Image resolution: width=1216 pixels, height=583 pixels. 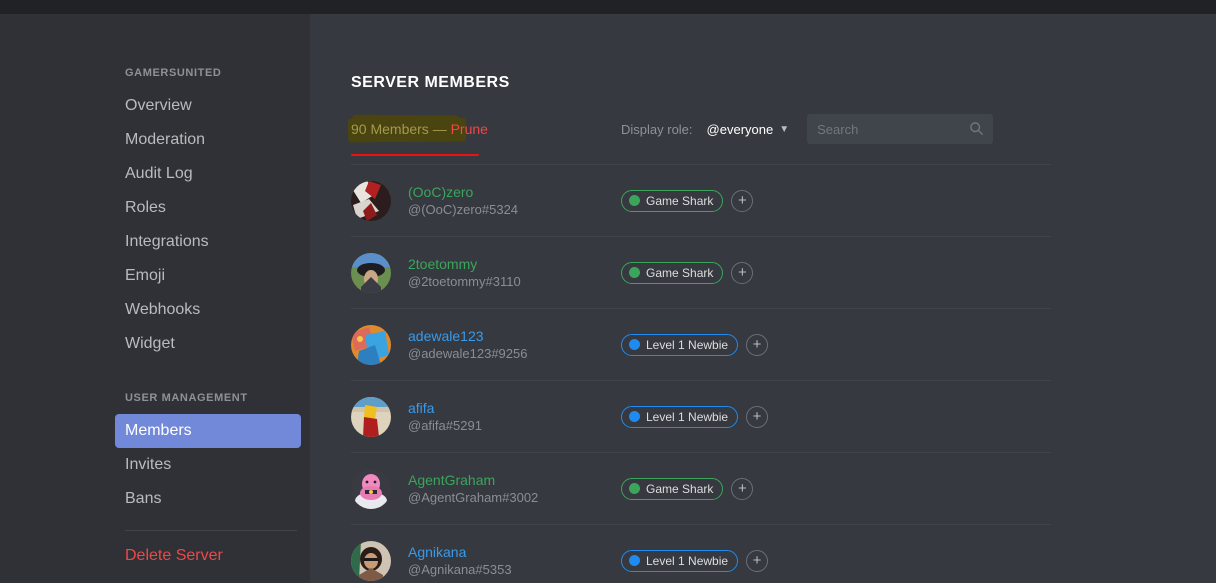 I want to click on sidebar-item-emoji: Emoji, so click(x=208, y=276).